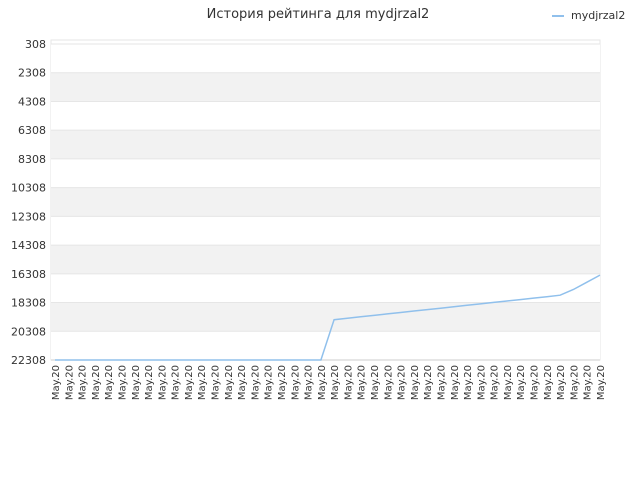 This screenshot has width=640, height=480. Describe the element at coordinates (28, 188) in the screenshot. I see `y-tick-label: 10308` at that location.